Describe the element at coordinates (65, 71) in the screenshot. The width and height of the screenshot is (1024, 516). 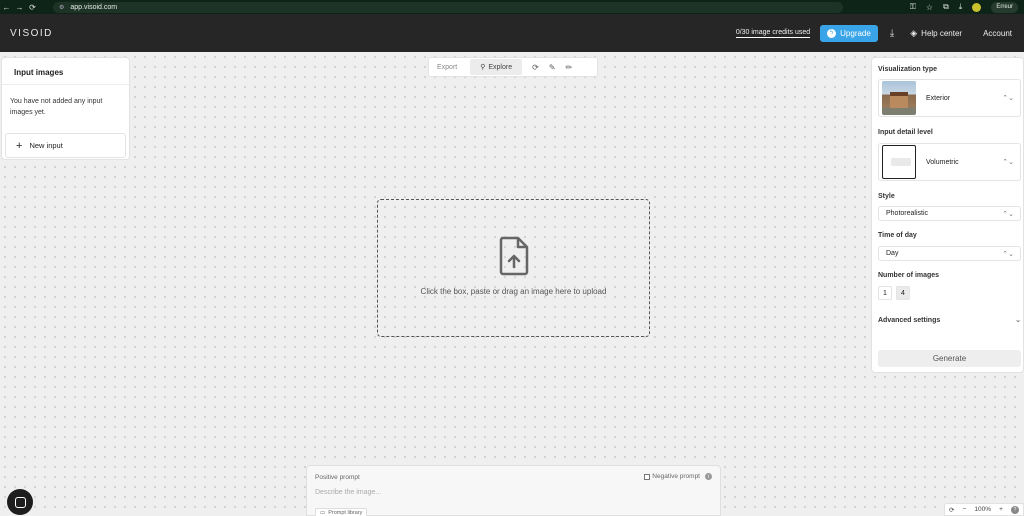
I see `panel-title: Input images` at that location.